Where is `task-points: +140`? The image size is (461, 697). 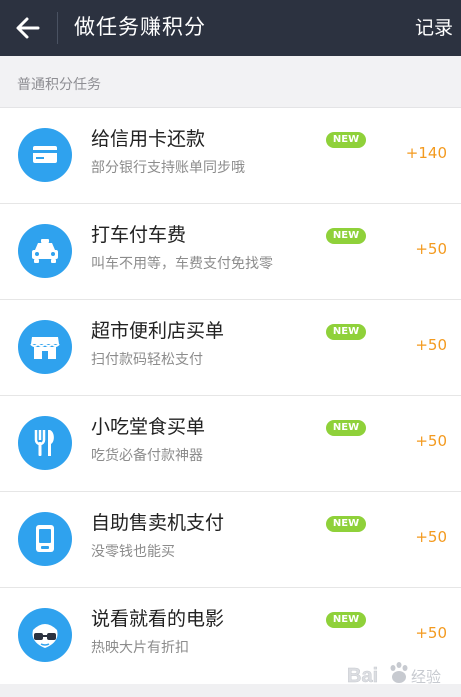
task-points: +140 is located at coordinates (426, 153).